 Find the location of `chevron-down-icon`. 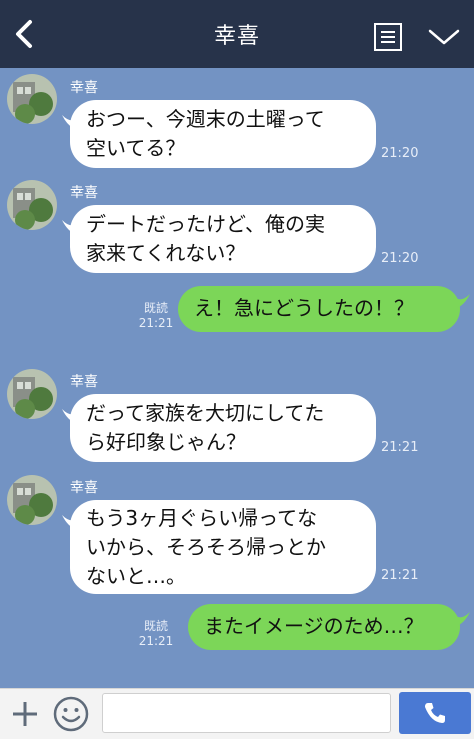

chevron-down-icon is located at coordinates (444, 37).